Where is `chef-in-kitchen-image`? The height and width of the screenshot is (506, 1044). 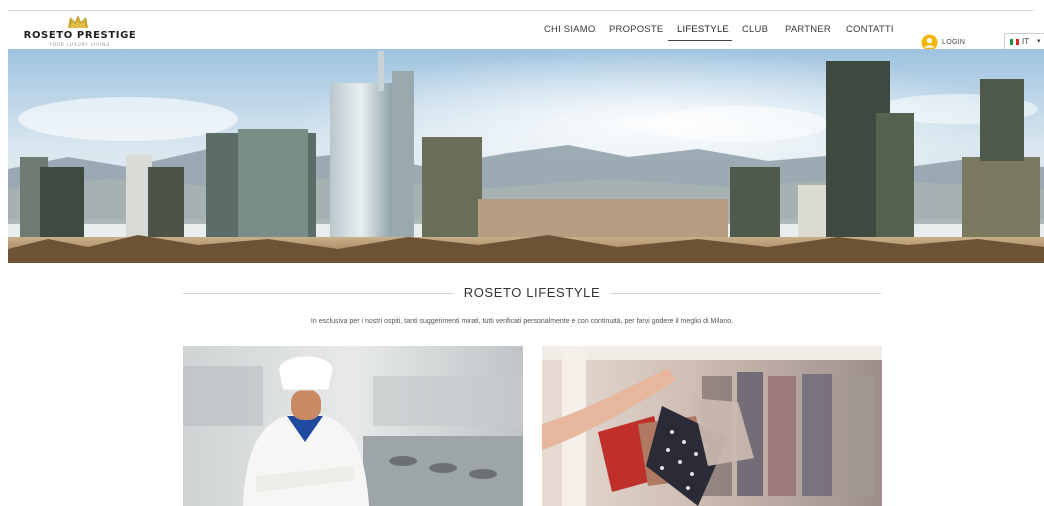
chef-in-kitchen-image is located at coordinates (353, 426).